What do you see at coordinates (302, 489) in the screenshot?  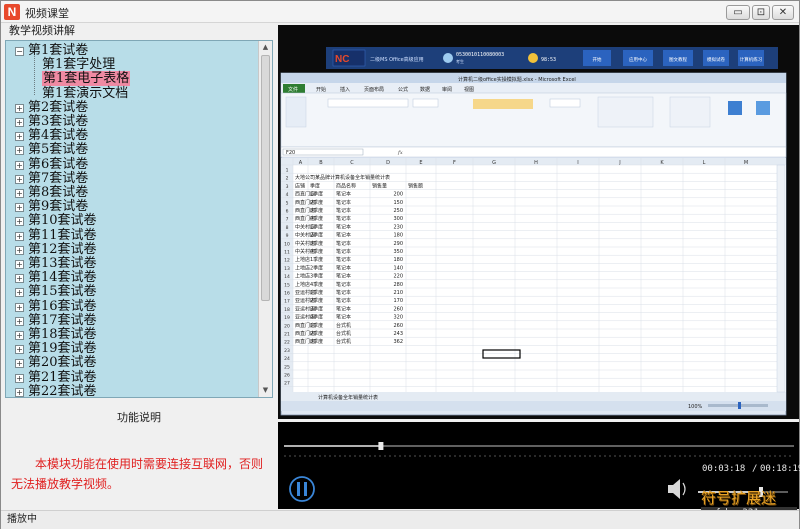 I see `pause-button` at bounding box center [302, 489].